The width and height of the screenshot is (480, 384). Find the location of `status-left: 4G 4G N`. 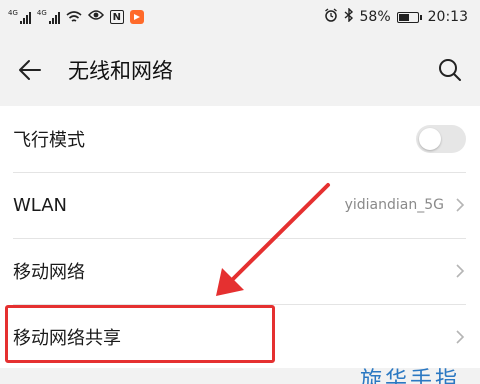

status-left: 4G 4G N is located at coordinates (76, 17).